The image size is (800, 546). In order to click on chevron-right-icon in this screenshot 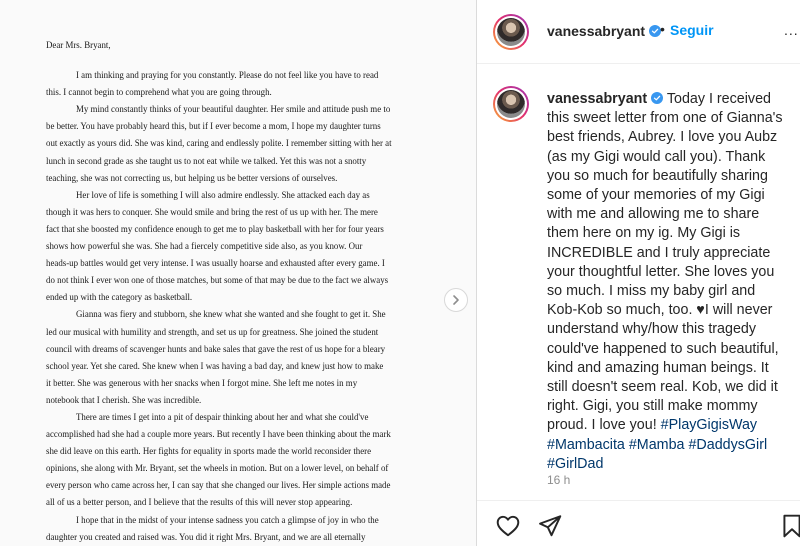, I will do `click(456, 300)`.